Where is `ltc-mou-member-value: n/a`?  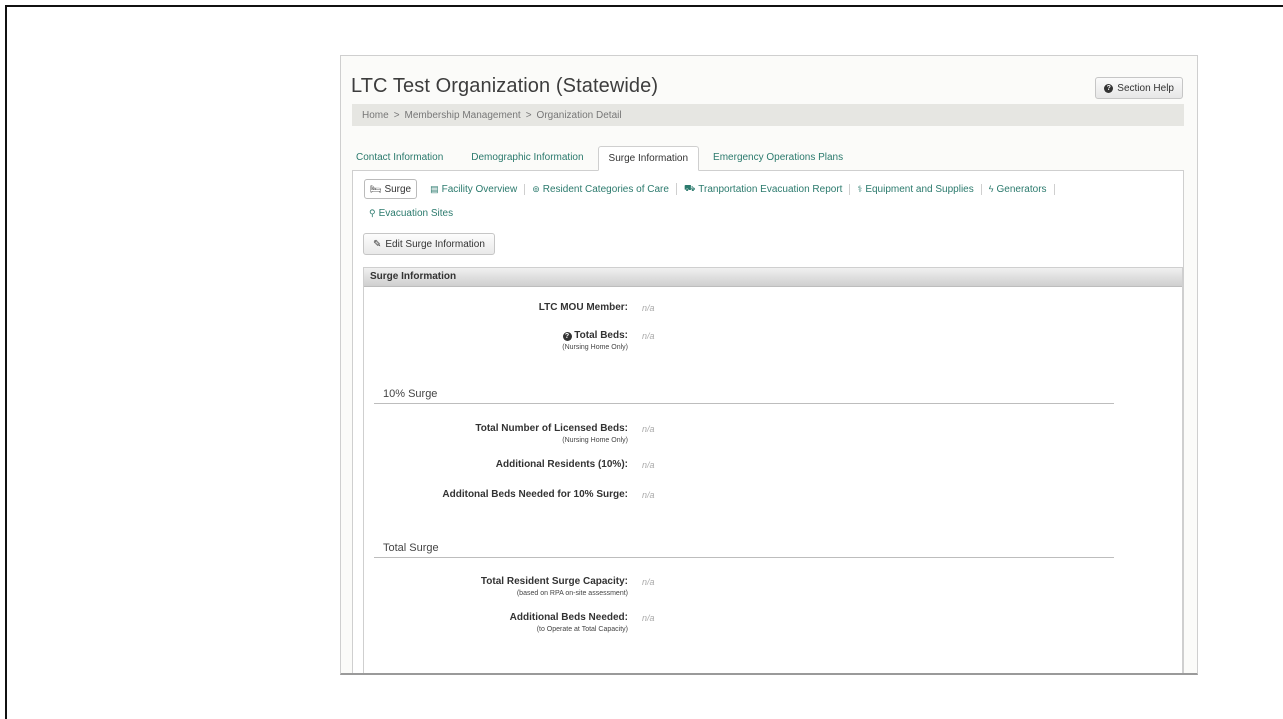 ltc-mou-member-value: n/a is located at coordinates (648, 308).